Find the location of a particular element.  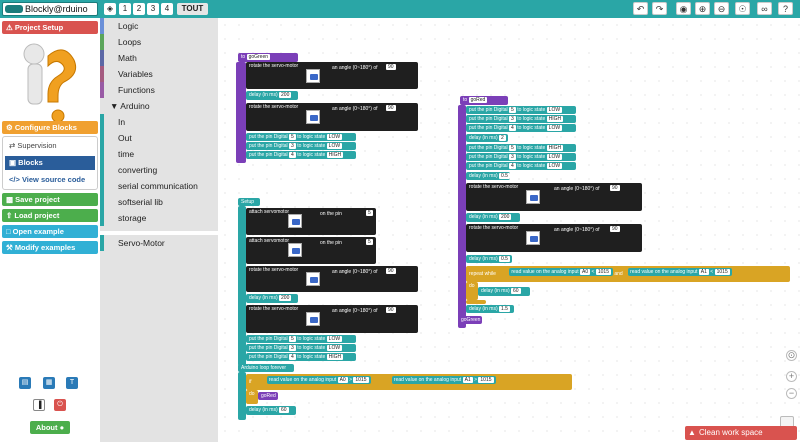

while-condition-left: read value on the analog input A0 < 1015 is located at coordinates (561, 272).